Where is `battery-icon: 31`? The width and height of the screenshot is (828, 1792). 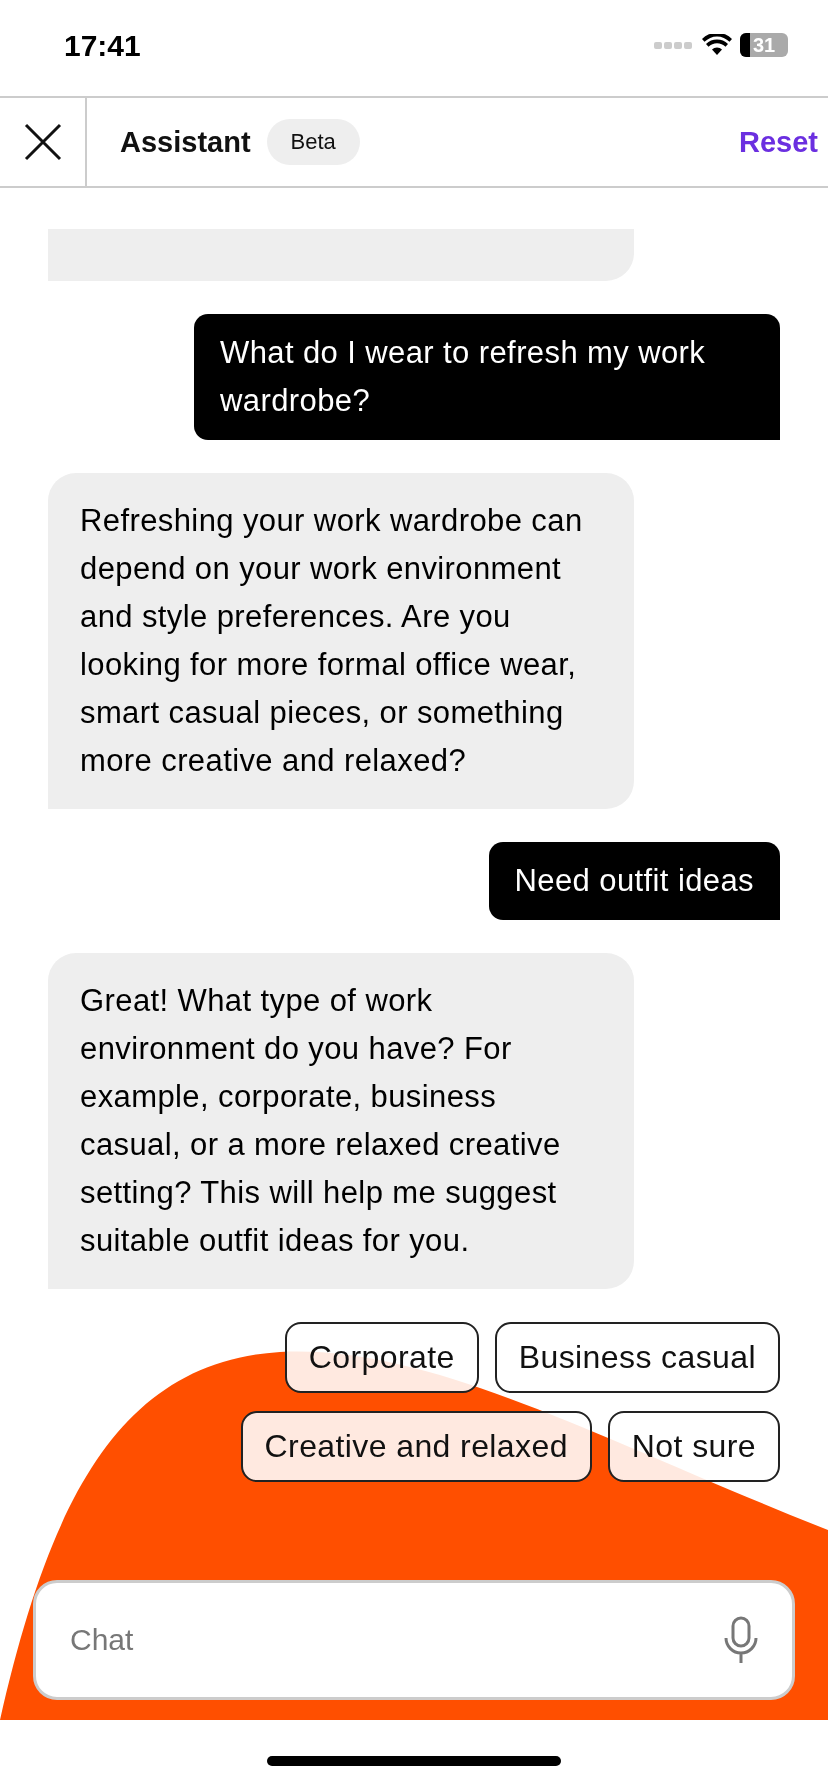
battery-icon: 31 is located at coordinates (764, 45).